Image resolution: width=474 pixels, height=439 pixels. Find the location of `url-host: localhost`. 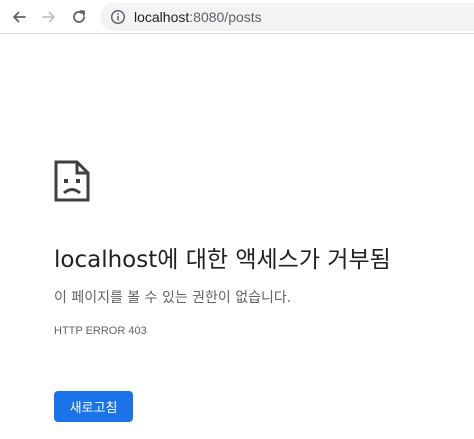

url-host: localhost is located at coordinates (162, 17).